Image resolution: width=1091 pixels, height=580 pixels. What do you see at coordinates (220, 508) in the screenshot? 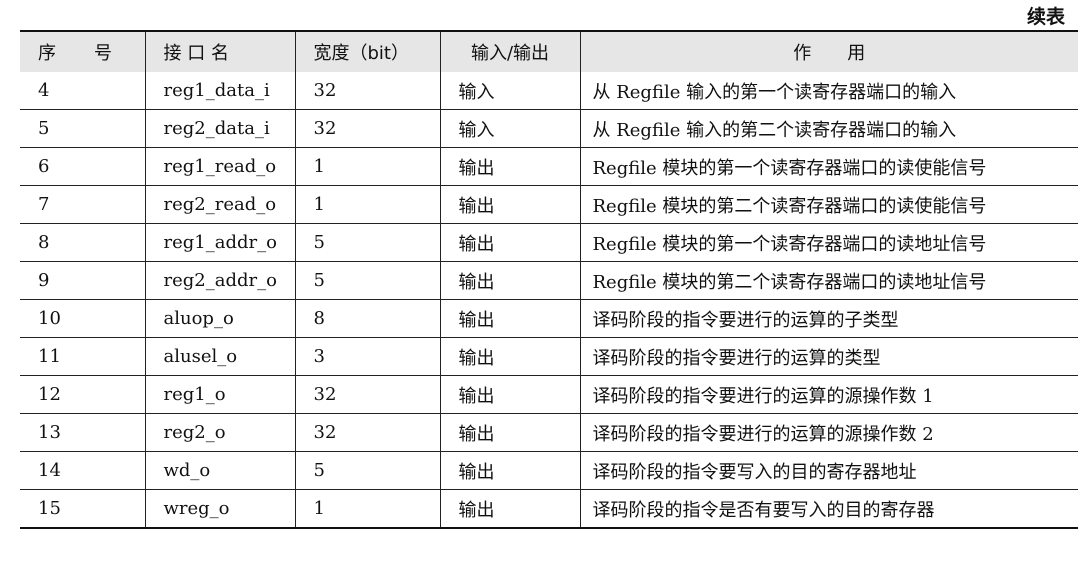
I see `cell-name: wreg_o` at bounding box center [220, 508].